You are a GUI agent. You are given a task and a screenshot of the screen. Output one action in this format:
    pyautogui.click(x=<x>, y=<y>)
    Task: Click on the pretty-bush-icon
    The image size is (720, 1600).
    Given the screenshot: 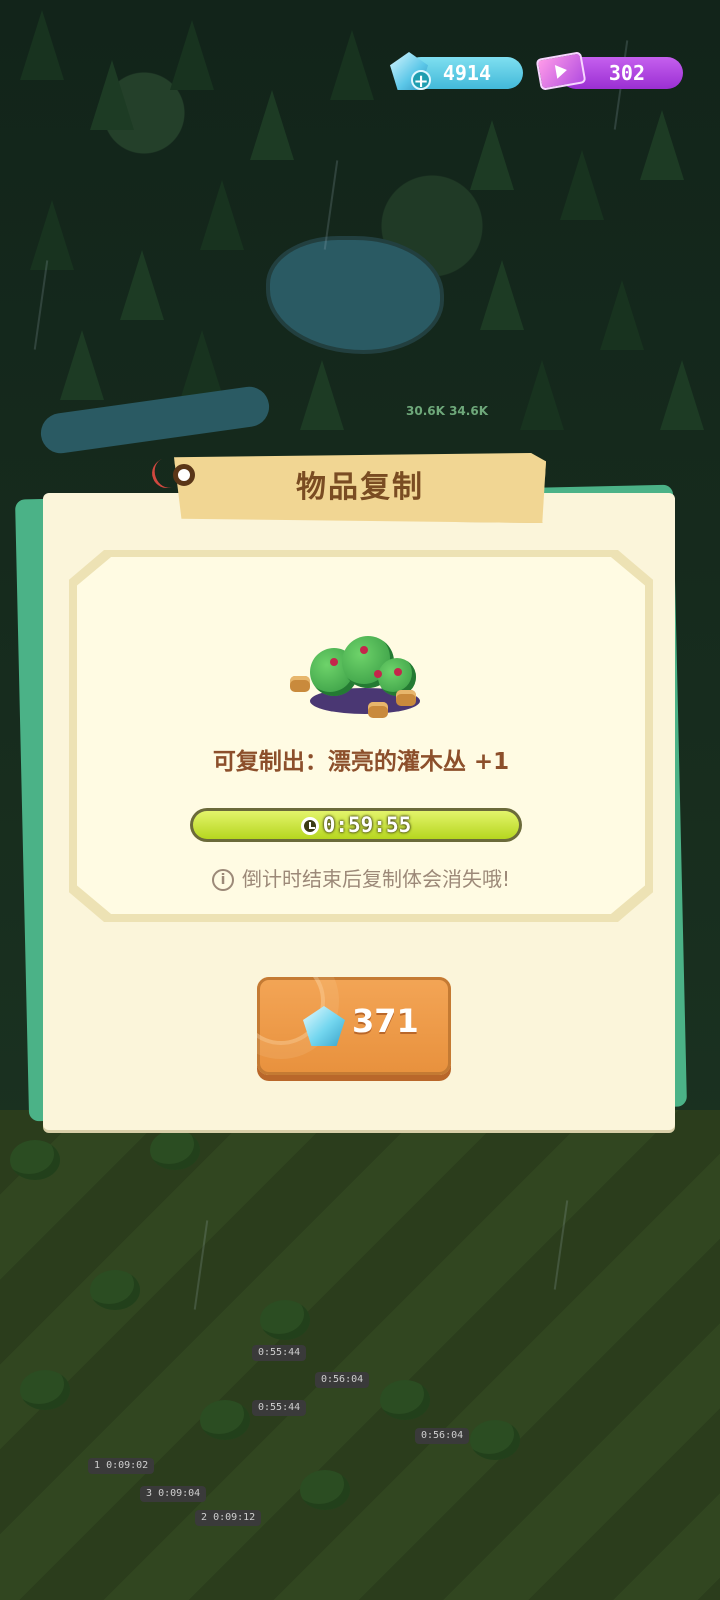 What is the action you would take?
    pyautogui.click(x=360, y=678)
    